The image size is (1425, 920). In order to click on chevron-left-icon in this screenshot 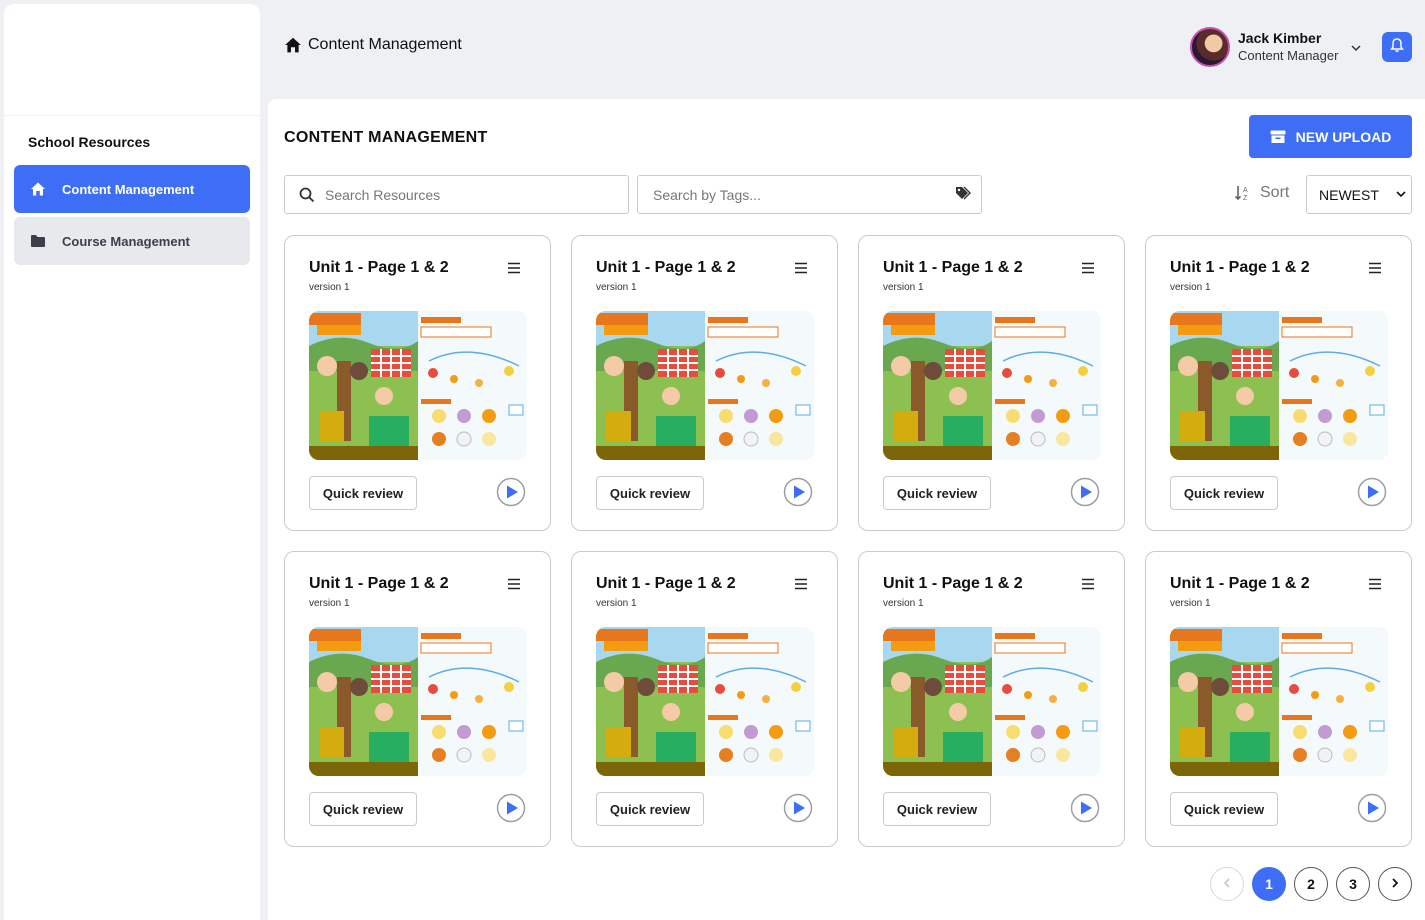, I will do `click(1227, 884)`.